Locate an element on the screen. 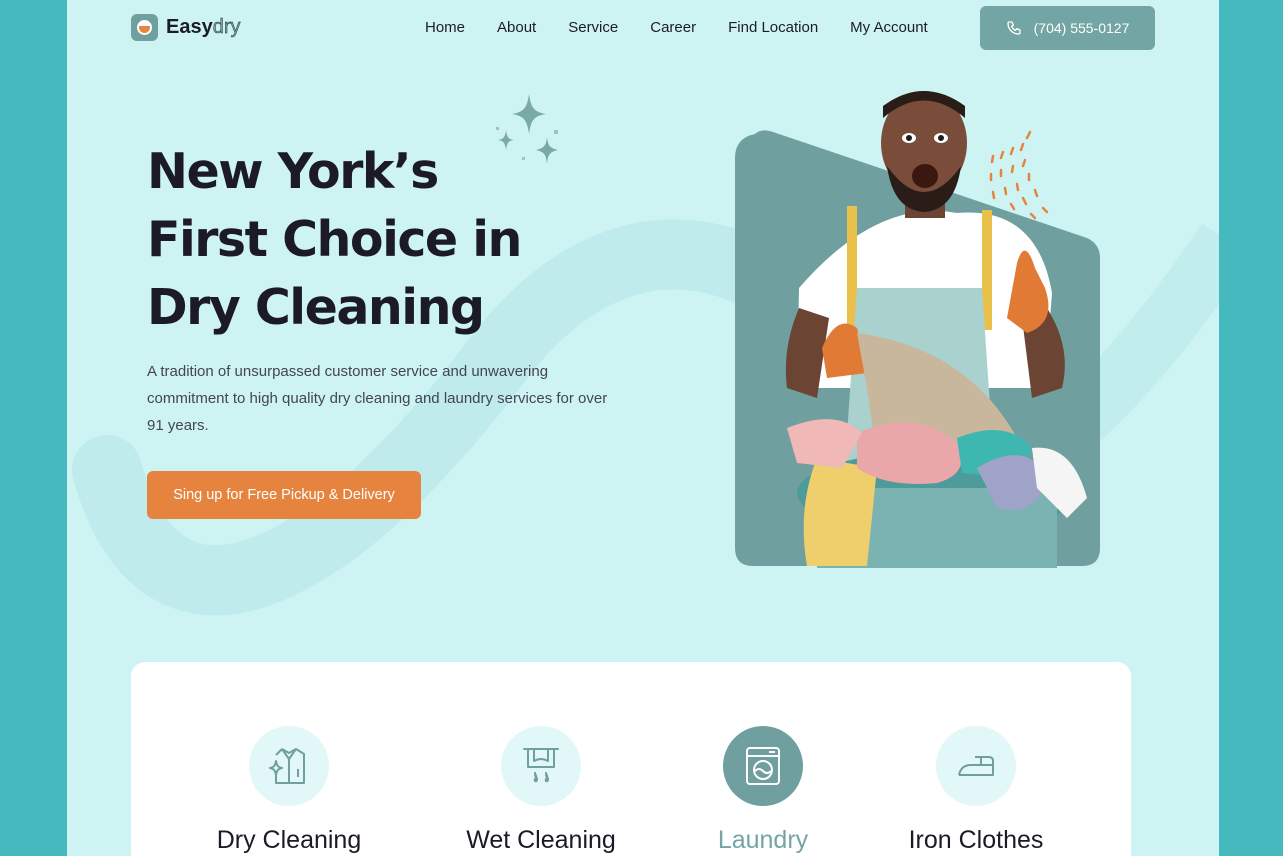 The width and height of the screenshot is (1283, 856). service-dry-cleaning: Dry Cleaning is located at coordinates (289, 790).